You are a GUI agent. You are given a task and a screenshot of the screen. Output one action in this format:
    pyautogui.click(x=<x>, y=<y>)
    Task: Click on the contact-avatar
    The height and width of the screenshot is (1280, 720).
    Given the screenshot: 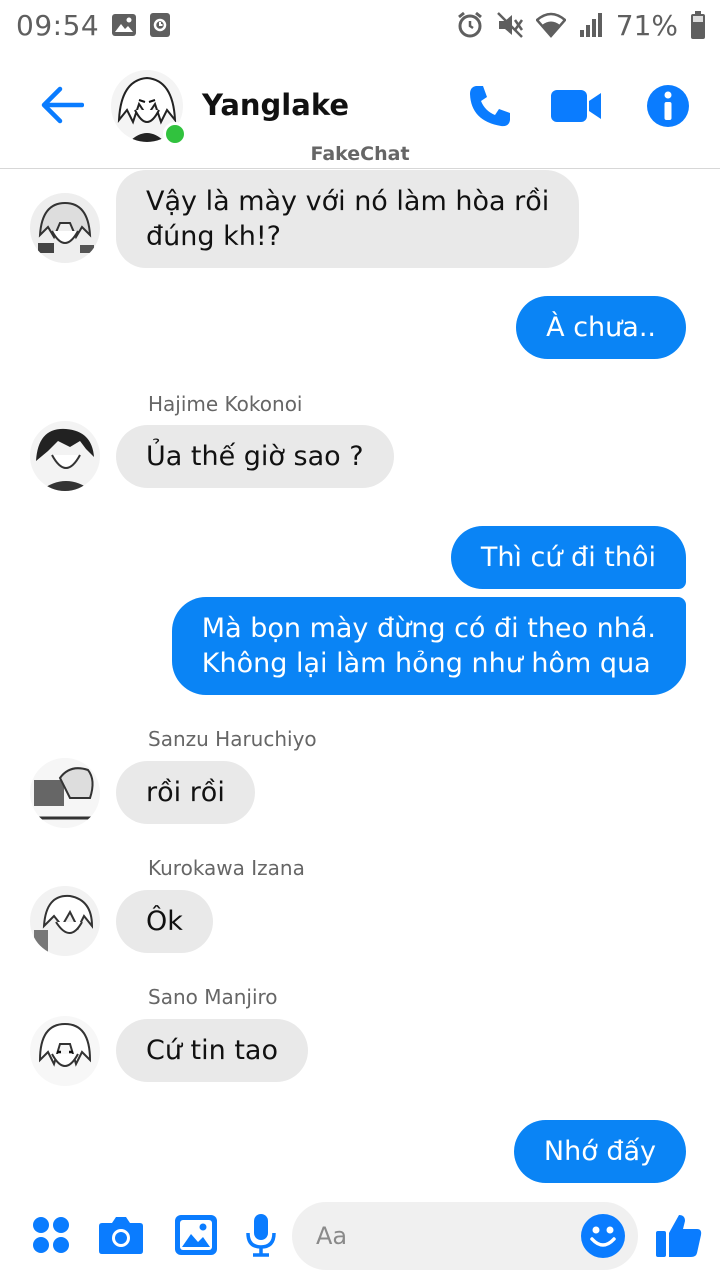 What is the action you would take?
    pyautogui.click(x=149, y=108)
    